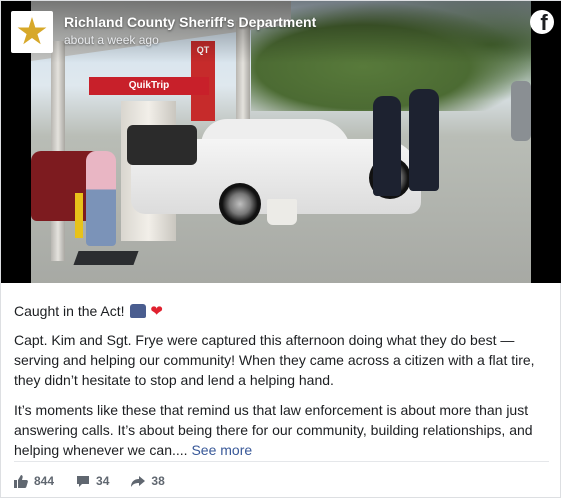 The height and width of the screenshot is (498, 561). What do you see at coordinates (221, 450) in the screenshot?
I see `see-more-link: See more` at bounding box center [221, 450].